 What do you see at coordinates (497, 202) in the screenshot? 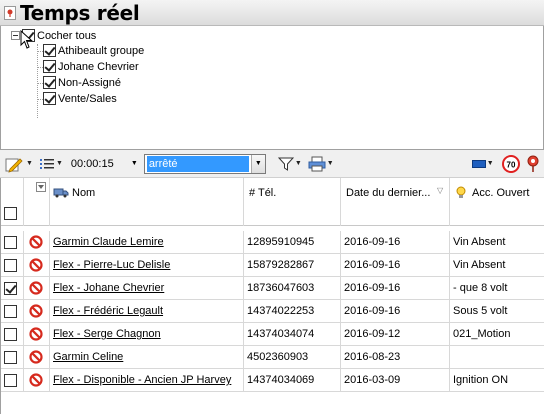
I see `header-acc: Acc. Ouvert` at bounding box center [497, 202].